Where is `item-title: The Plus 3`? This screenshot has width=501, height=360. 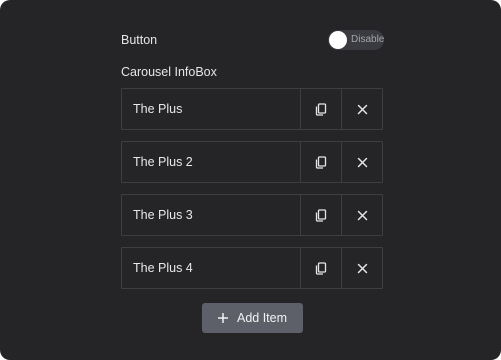
item-title: The Plus 3 is located at coordinates (211, 215).